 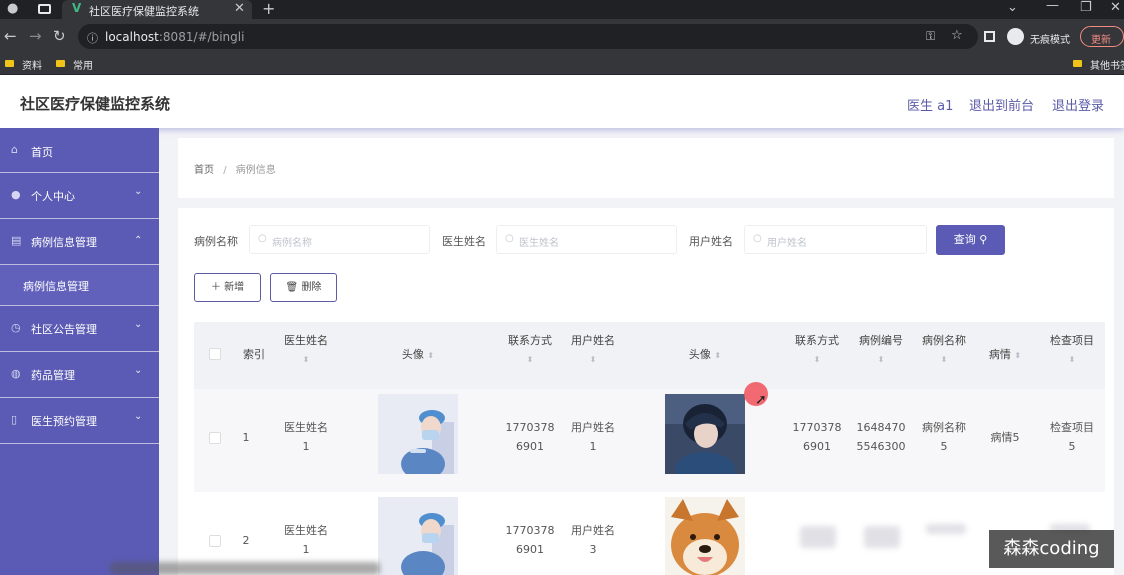 What do you see at coordinates (1005, 437) in the screenshot?
I see `cell-condition: 病情5` at bounding box center [1005, 437].